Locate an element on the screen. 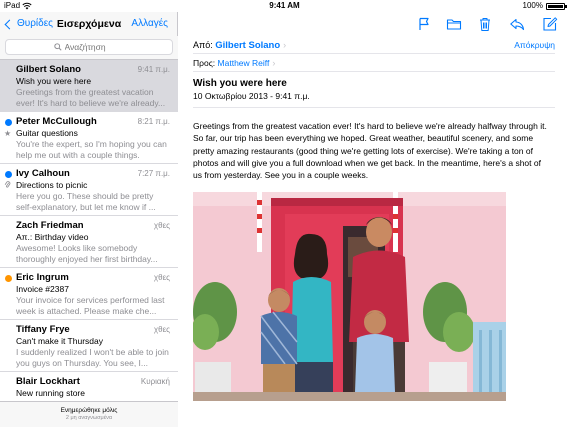 The image size is (569, 427). message-subject: Invoice #2387 is located at coordinates (42, 289).